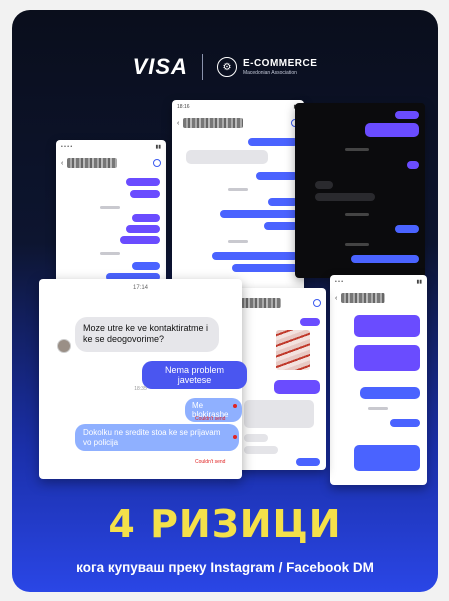 This screenshot has width=449, height=601. I want to click on cart-icon: ⚙, so click(226, 67).